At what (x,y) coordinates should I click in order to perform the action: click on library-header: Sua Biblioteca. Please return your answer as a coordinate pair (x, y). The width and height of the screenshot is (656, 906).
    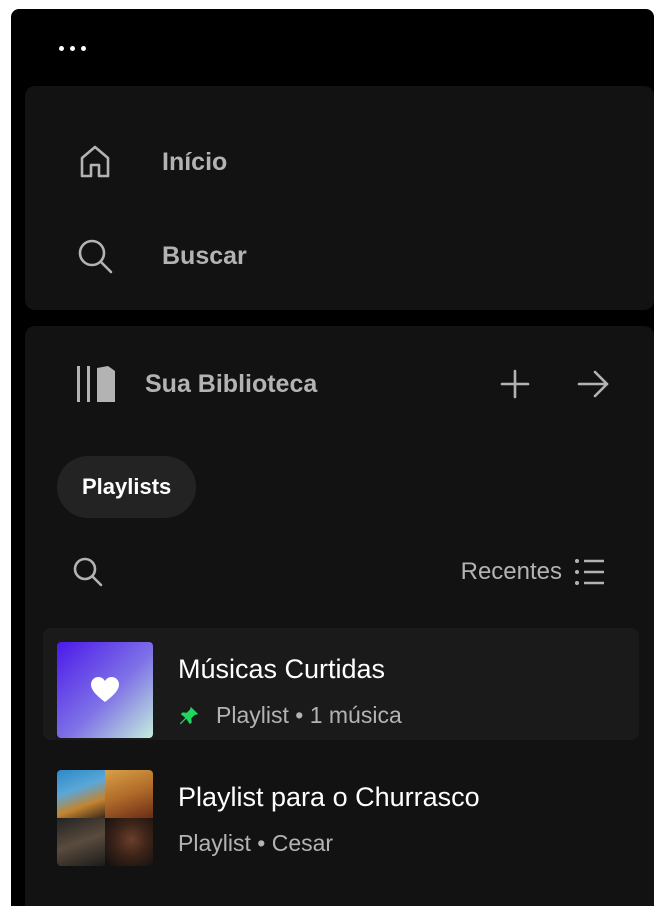
    Looking at the image, I should click on (339, 384).